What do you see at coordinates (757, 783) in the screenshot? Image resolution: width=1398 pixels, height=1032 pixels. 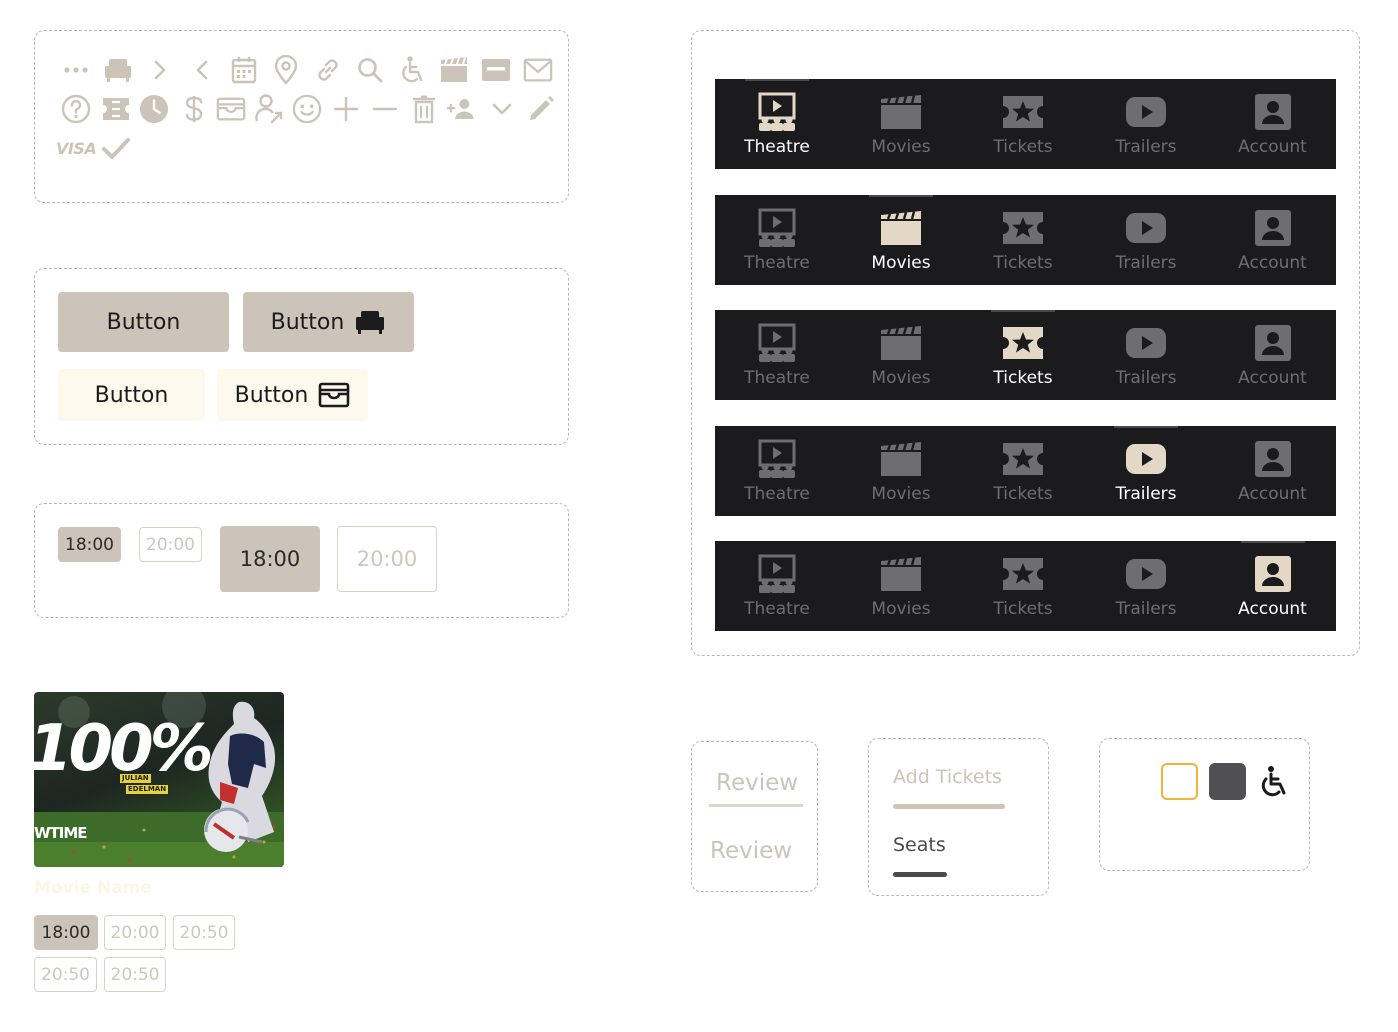 I see `review-tab-active: Review` at bounding box center [757, 783].